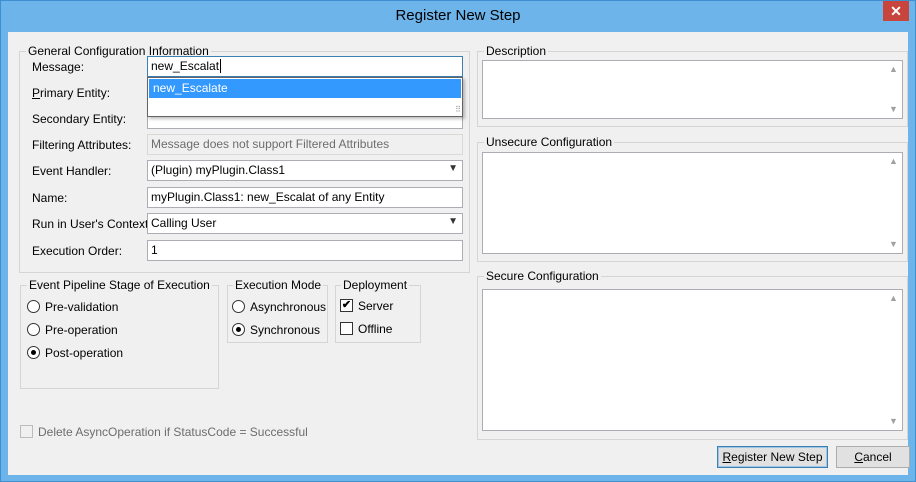 Image resolution: width=916 pixels, height=482 pixels. Describe the element at coordinates (549, 142) in the screenshot. I see `unsecure-config-title: Unsecure Configuration` at that location.